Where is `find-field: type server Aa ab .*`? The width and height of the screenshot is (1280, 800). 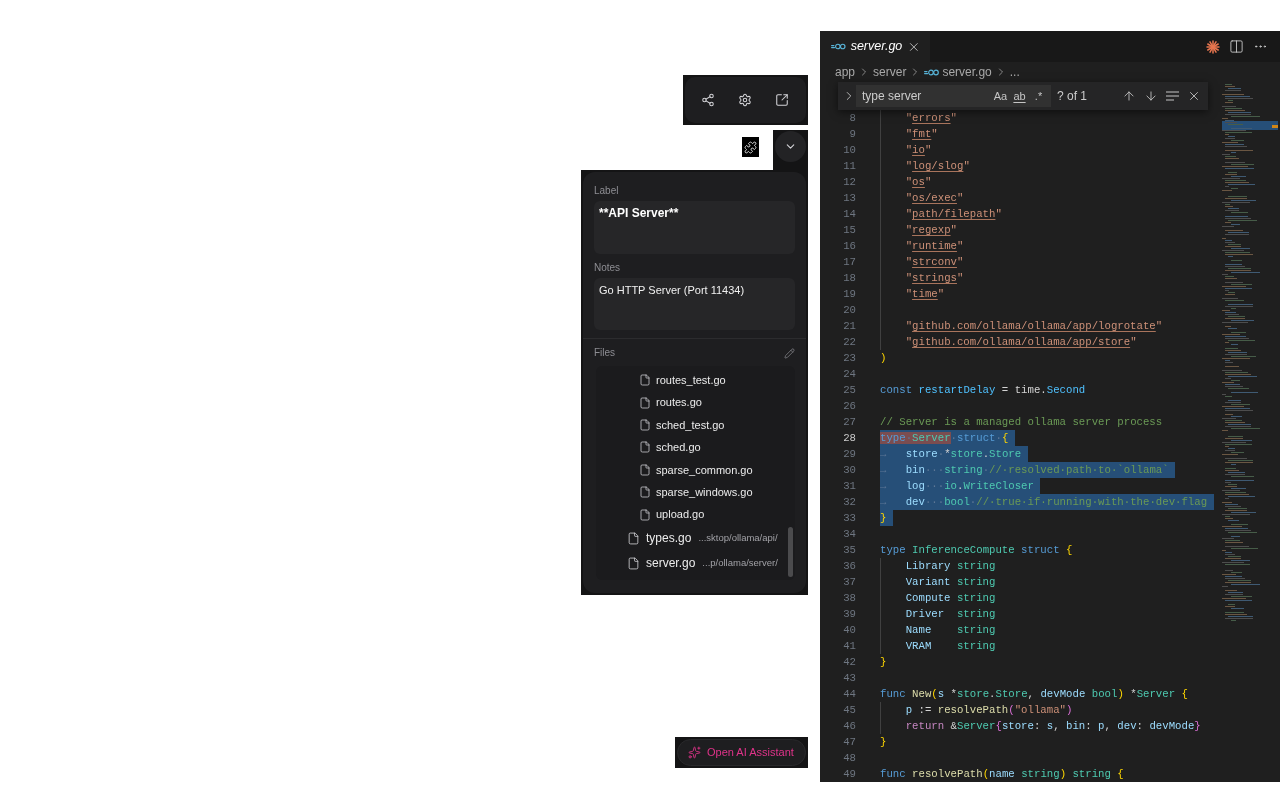 find-field: type server Aa ab .* is located at coordinates (953, 96).